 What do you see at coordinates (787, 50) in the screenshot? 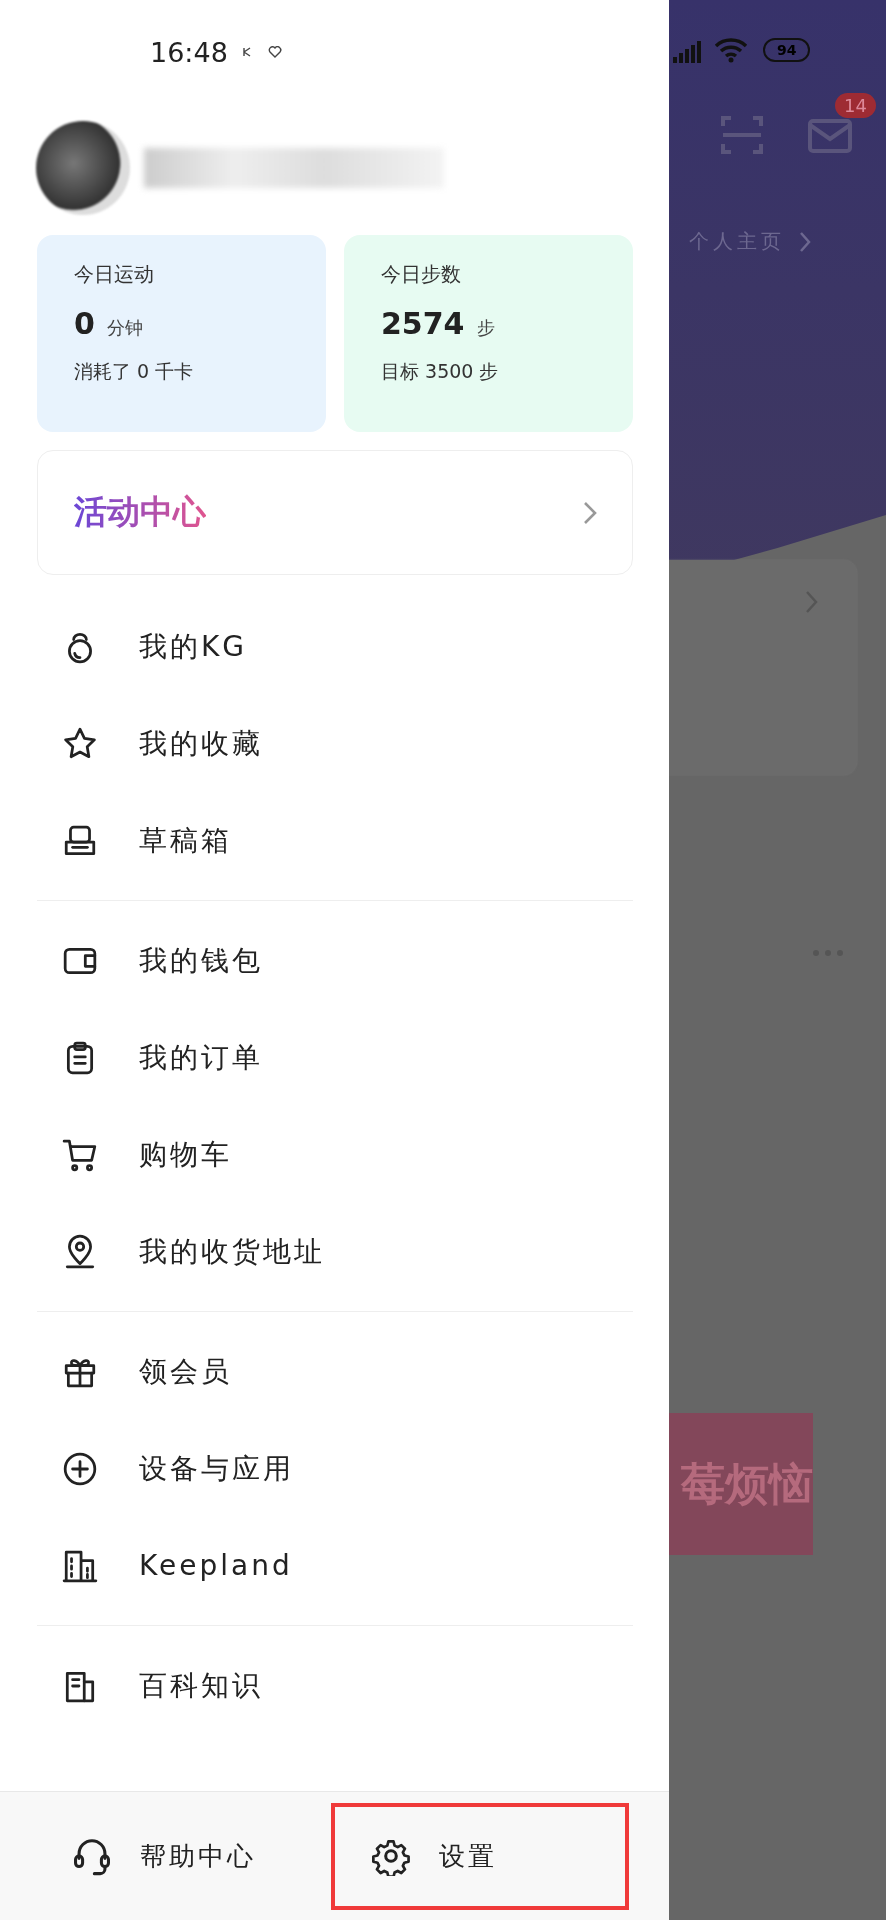
I see `battery-icon: 94` at bounding box center [787, 50].